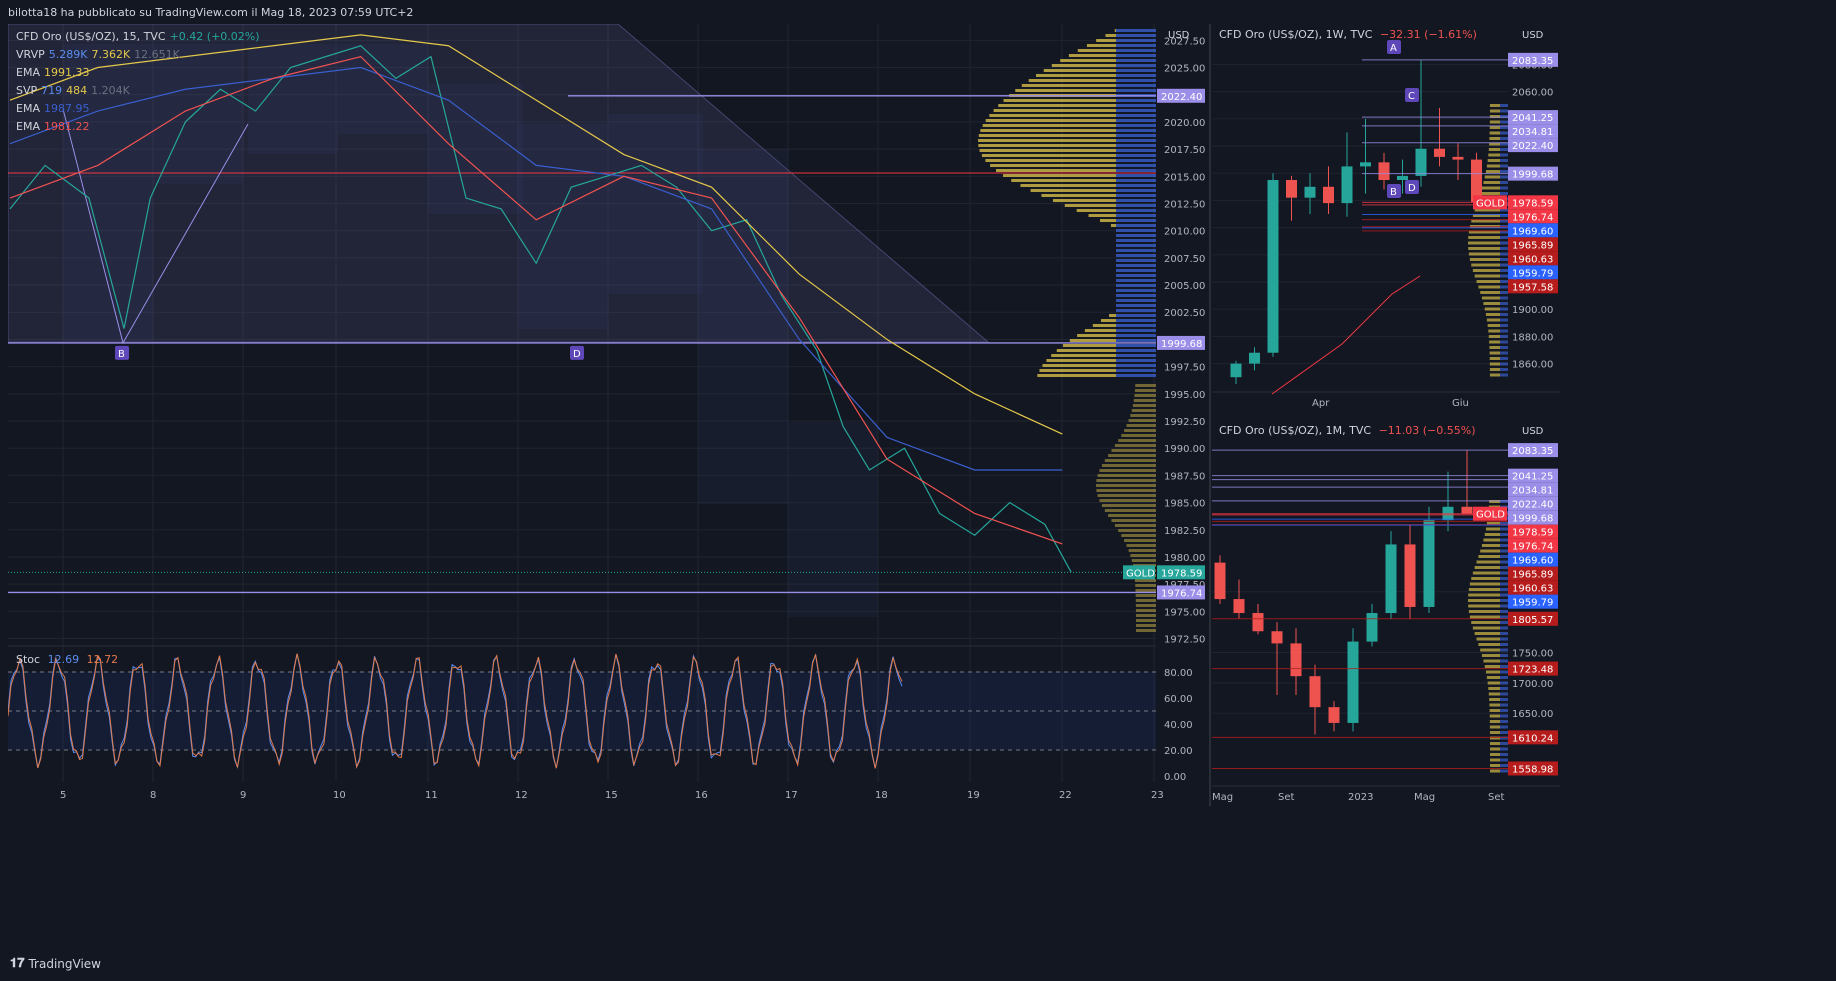 The width and height of the screenshot is (1836, 981). I want to click on y-tick-label: 1985.00, so click(1184, 504).